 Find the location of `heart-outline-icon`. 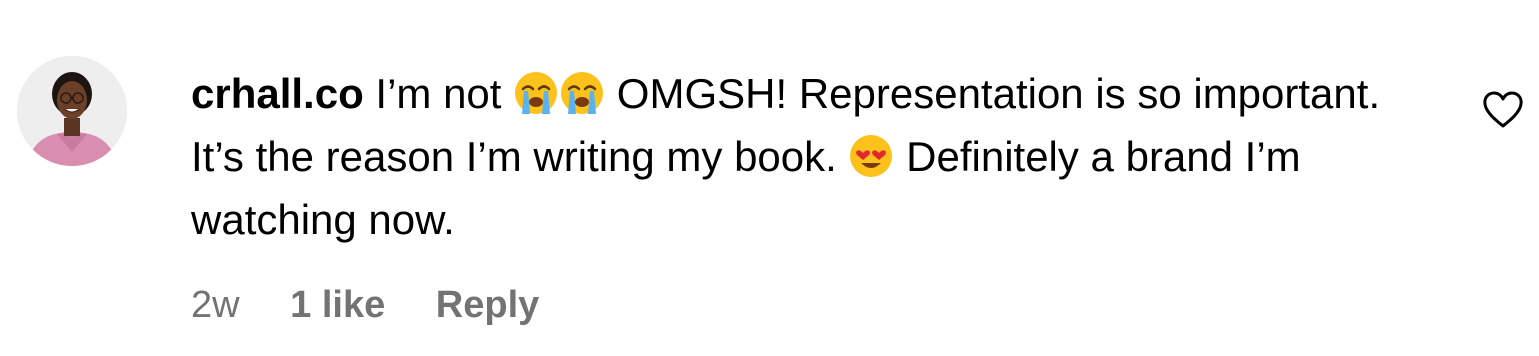

heart-outline-icon is located at coordinates (1503, 110).